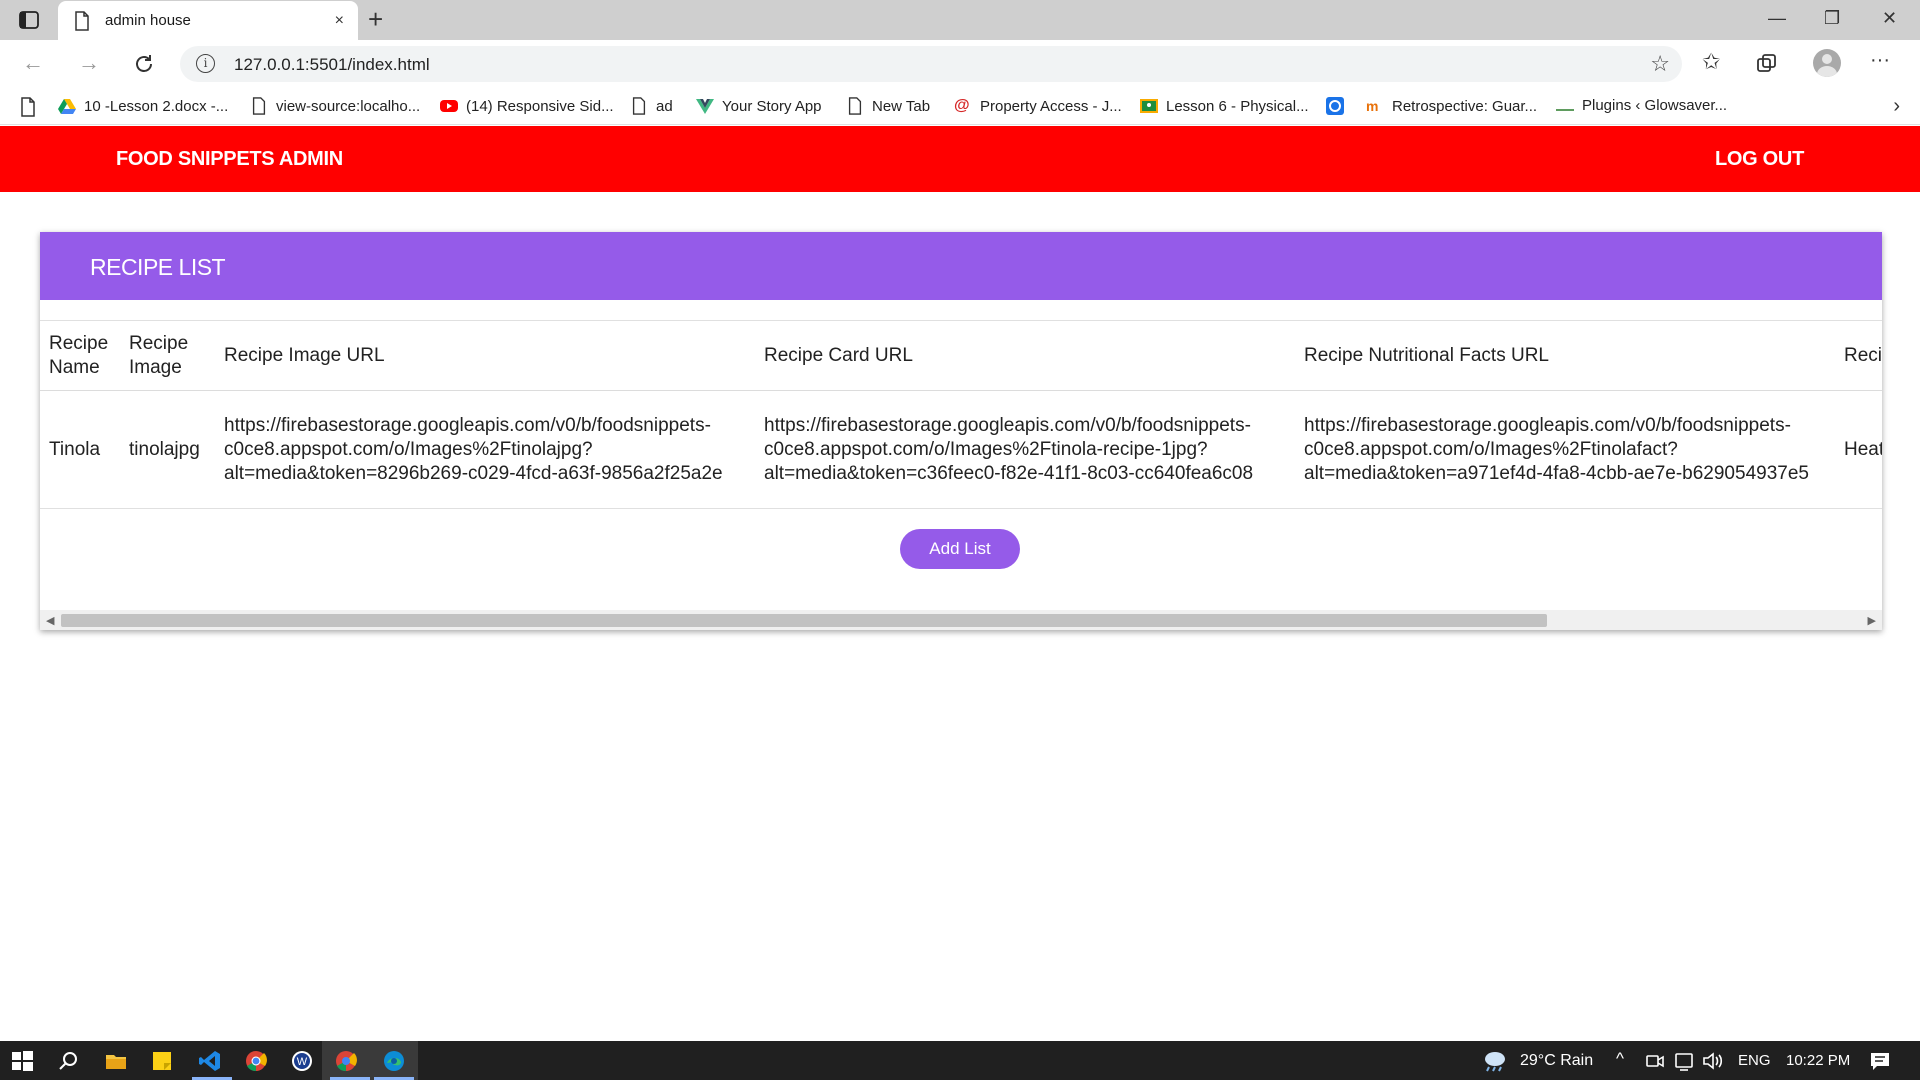 Image resolution: width=1920 pixels, height=1080 pixels. Describe the element at coordinates (1620, 1059) in the screenshot. I see `chevron-up-icon: ^` at that location.